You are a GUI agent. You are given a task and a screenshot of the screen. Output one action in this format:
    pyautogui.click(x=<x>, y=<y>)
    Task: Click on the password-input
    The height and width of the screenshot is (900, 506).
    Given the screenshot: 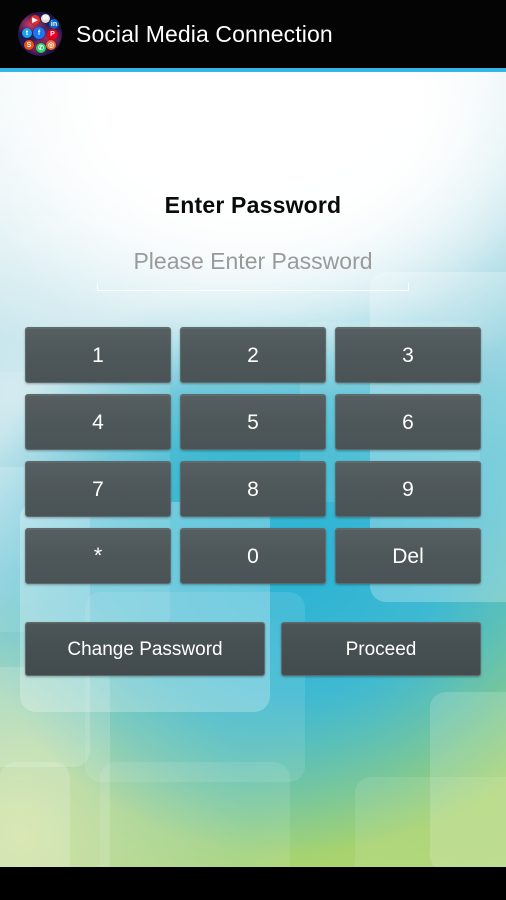 What is the action you would take?
    pyautogui.click(x=253, y=265)
    